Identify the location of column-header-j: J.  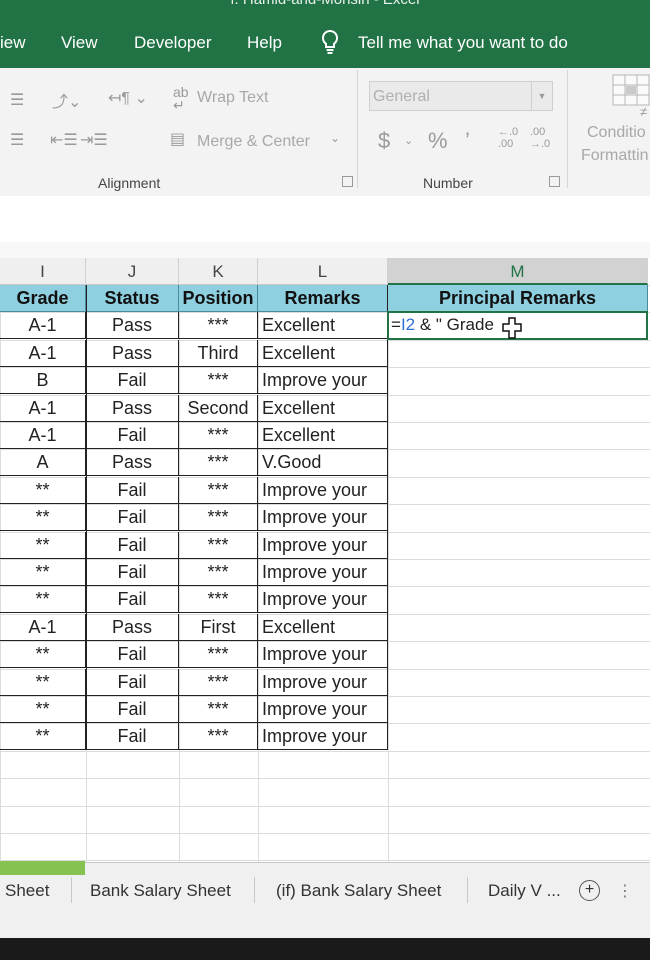
(132, 271).